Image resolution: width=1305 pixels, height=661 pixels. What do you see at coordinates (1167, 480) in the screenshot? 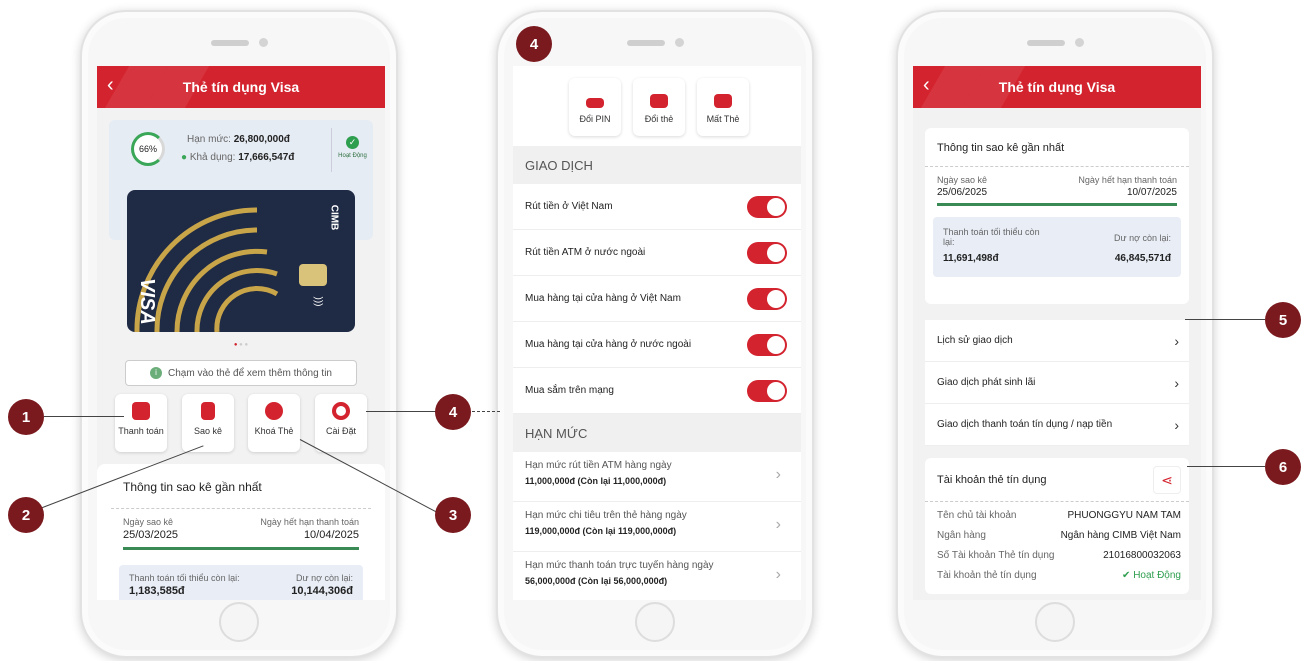
I see `share-icon: ⋖` at bounding box center [1167, 480].